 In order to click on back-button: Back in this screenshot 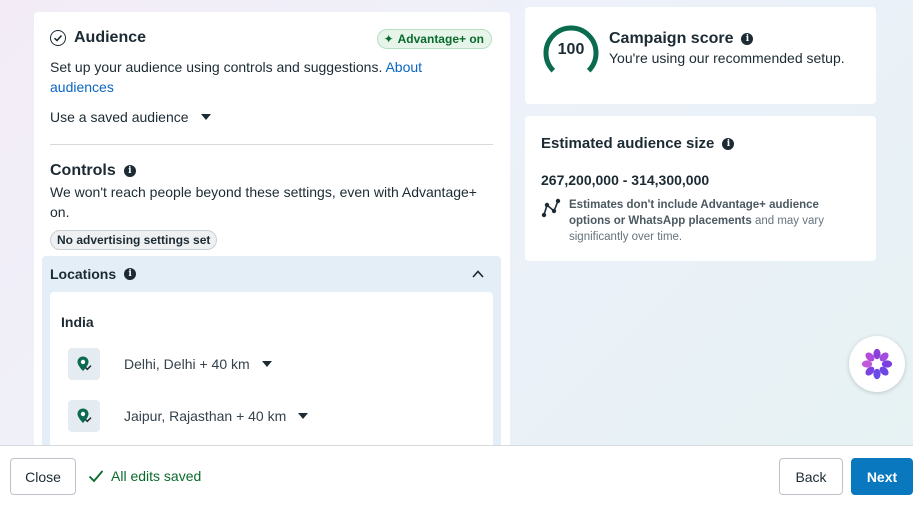, I will do `click(811, 476)`.